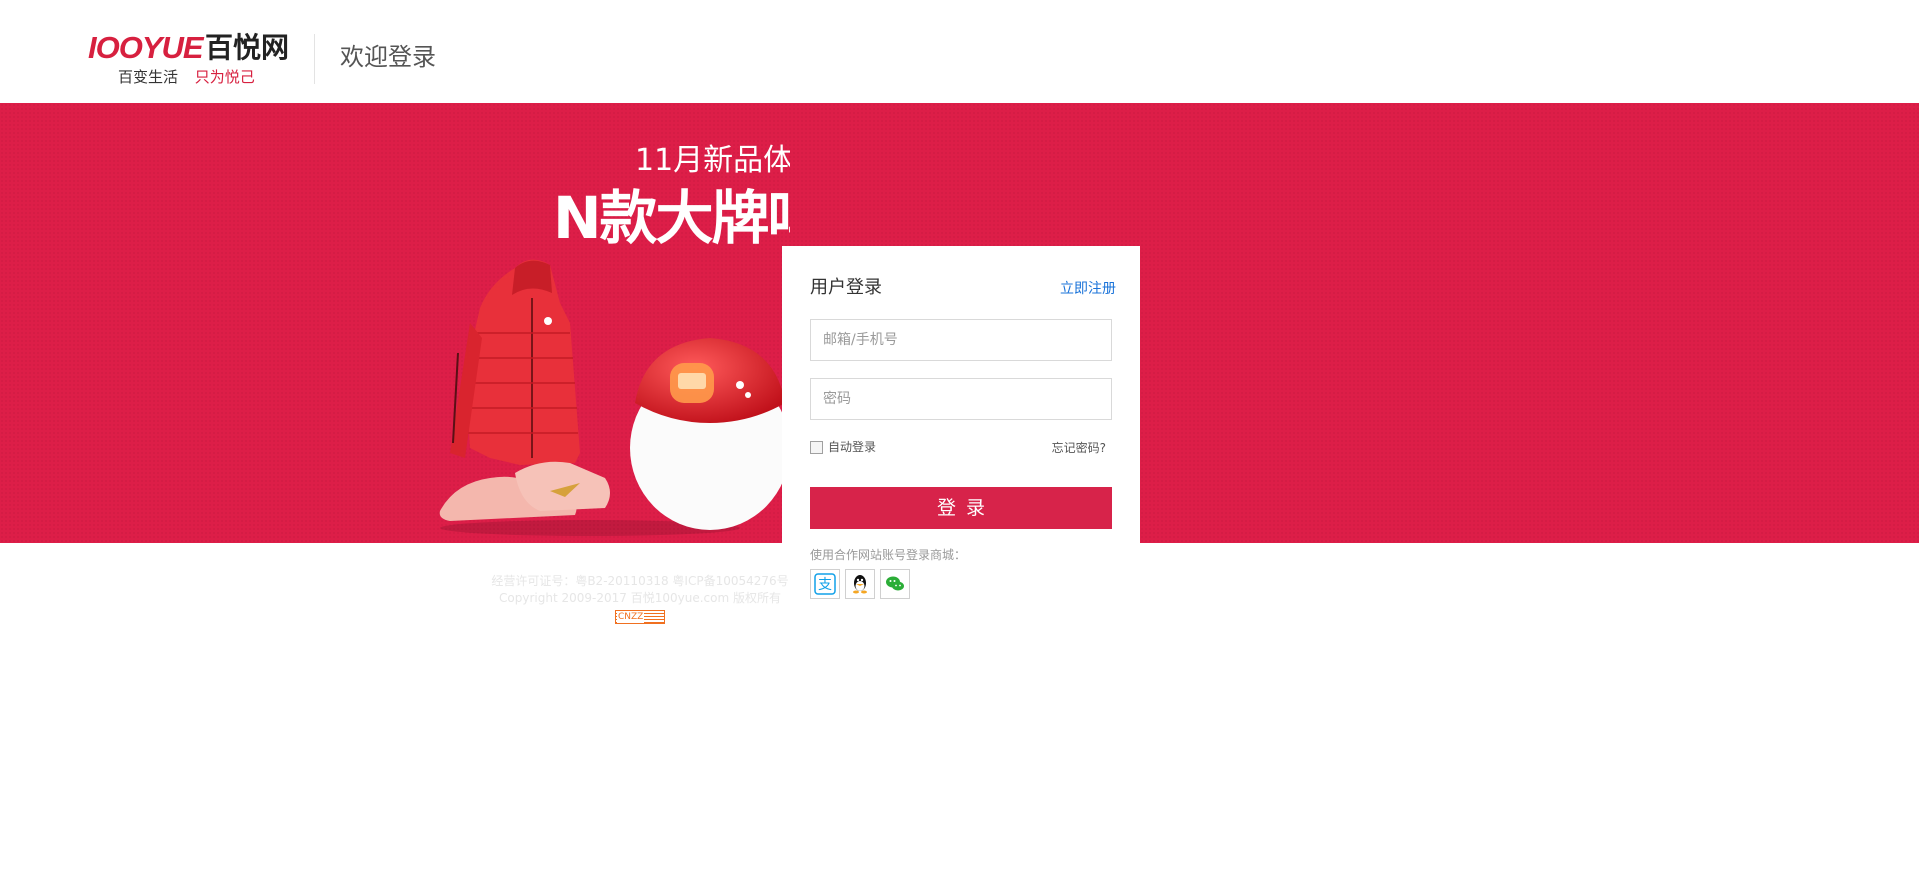 The width and height of the screenshot is (1919, 891). What do you see at coordinates (852, 447) in the screenshot?
I see `auto-login-label: 自动登录` at bounding box center [852, 447].